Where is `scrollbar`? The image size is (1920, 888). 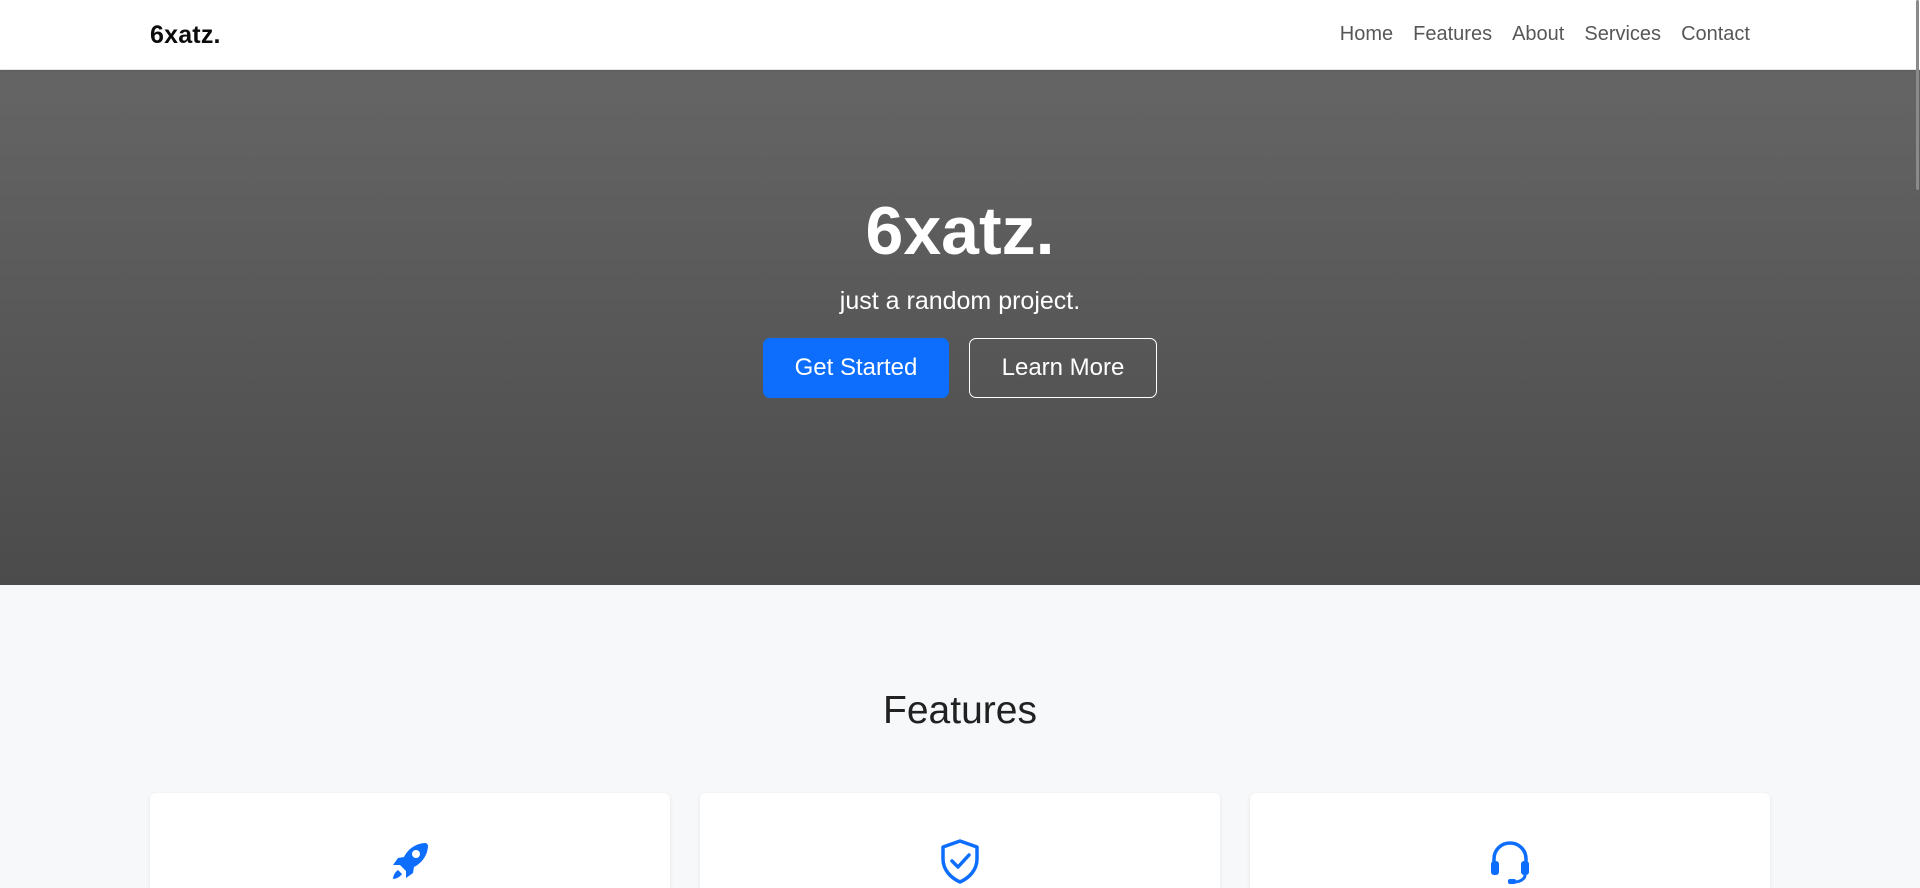
scrollbar is located at coordinates (1916, 444).